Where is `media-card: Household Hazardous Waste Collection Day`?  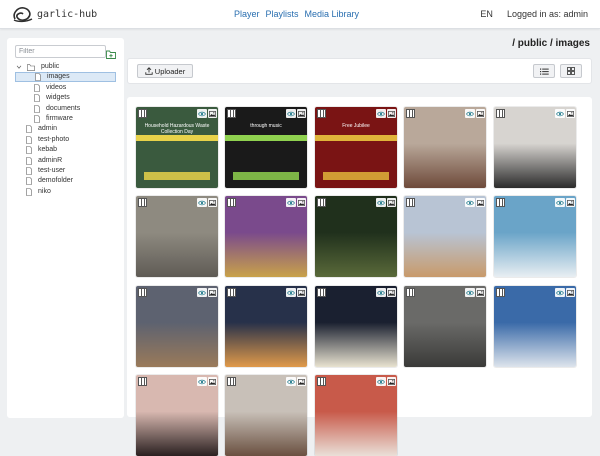 media-card: Household Hazardous Waste Collection Day is located at coordinates (177, 147).